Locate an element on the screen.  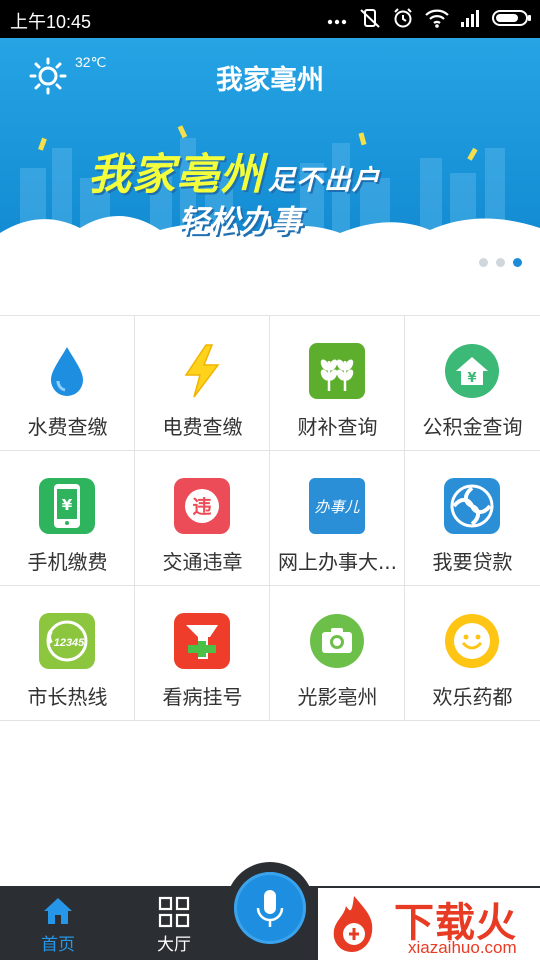
service-label: 手机缴费 is located at coordinates (67, 562).